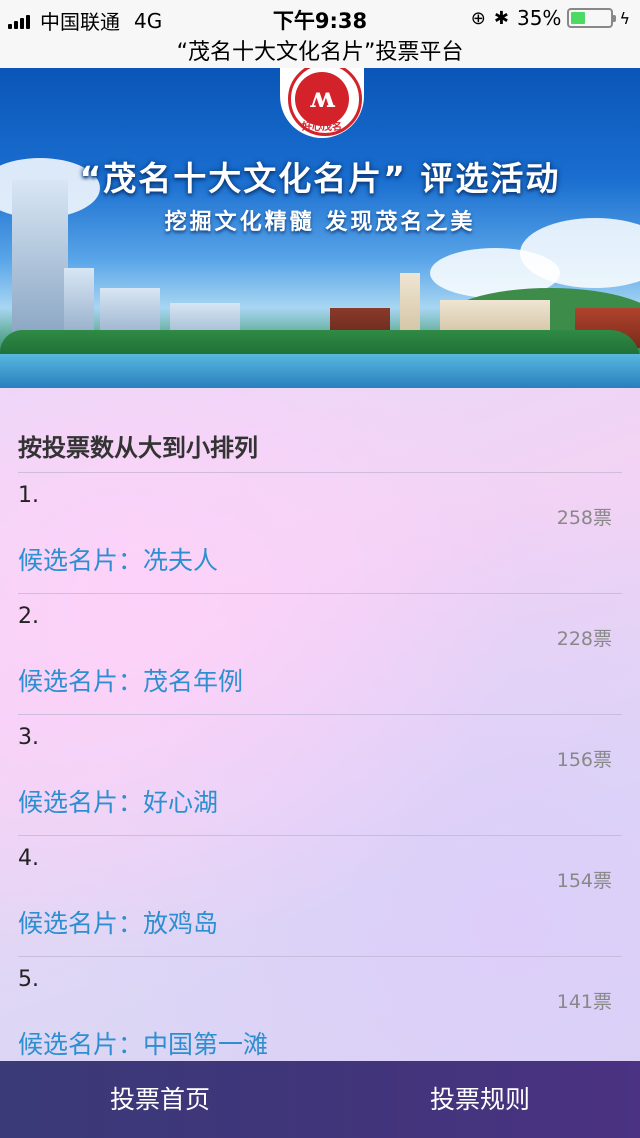  Describe the element at coordinates (28, 979) in the screenshot. I see `rank-number: 5.` at that location.